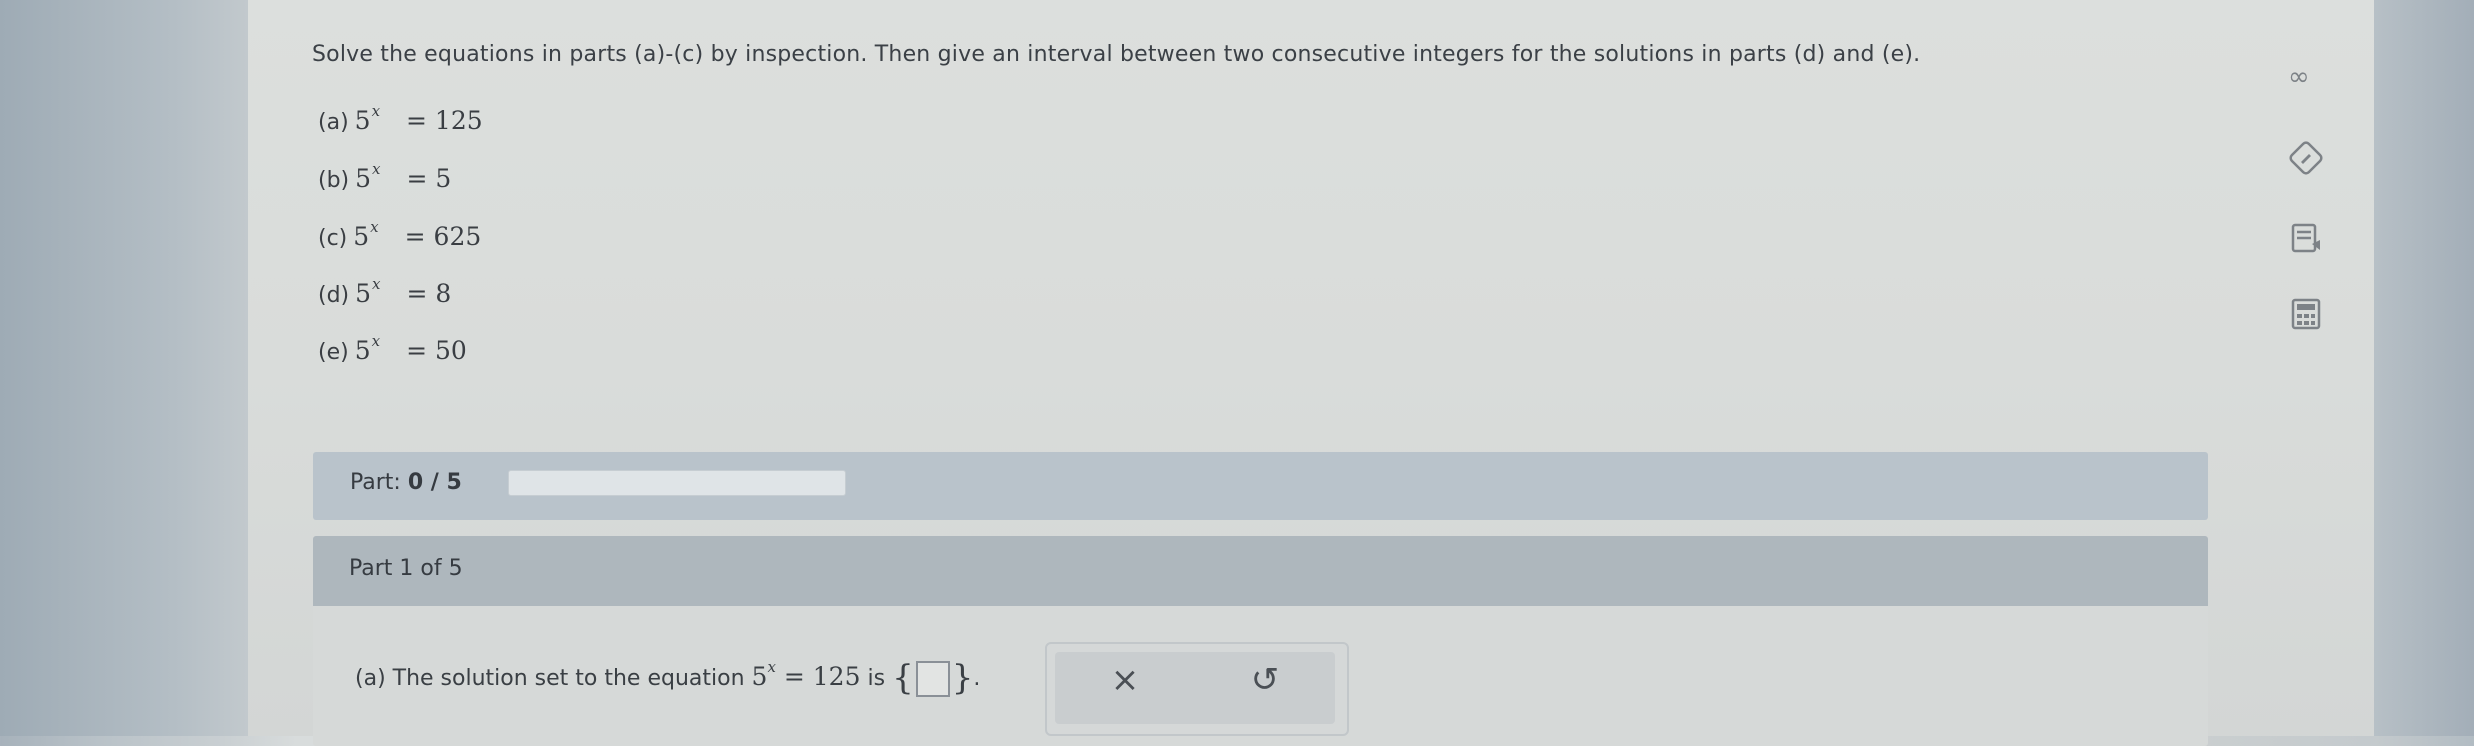  I want to click on answer-input-box, so click(932, 679).